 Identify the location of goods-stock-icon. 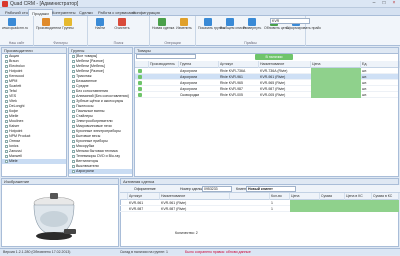
(140, 83).